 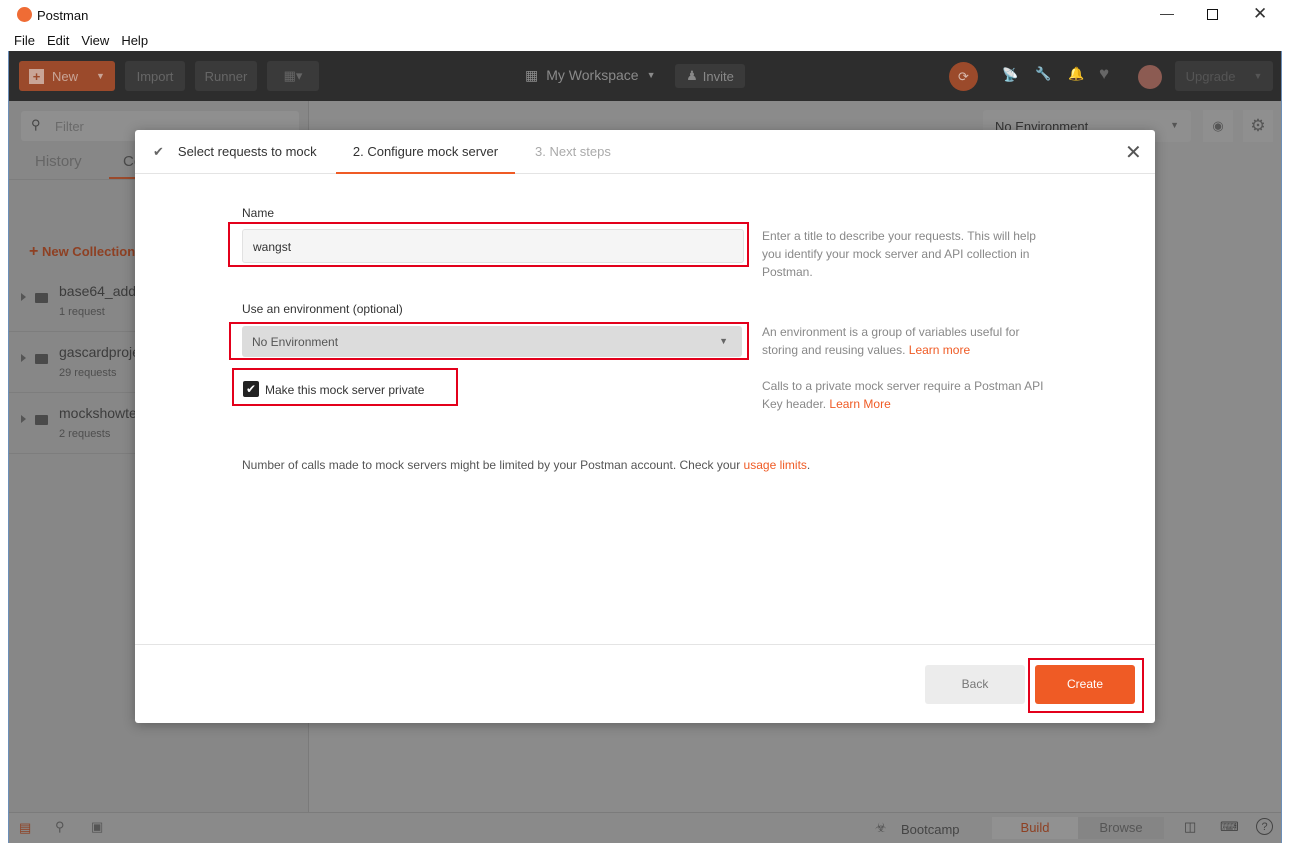 I want to click on new-collection-label: New Collection, so click(x=88, y=251).